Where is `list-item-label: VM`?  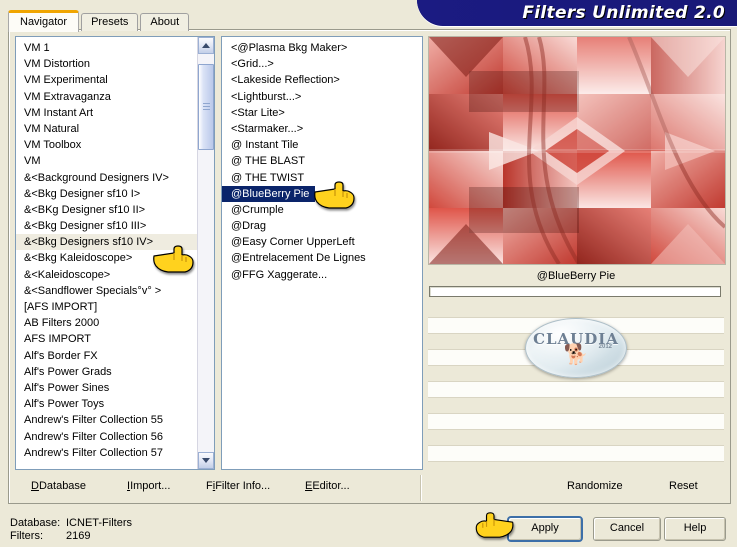
list-item-label: VM is located at coordinates (32, 161).